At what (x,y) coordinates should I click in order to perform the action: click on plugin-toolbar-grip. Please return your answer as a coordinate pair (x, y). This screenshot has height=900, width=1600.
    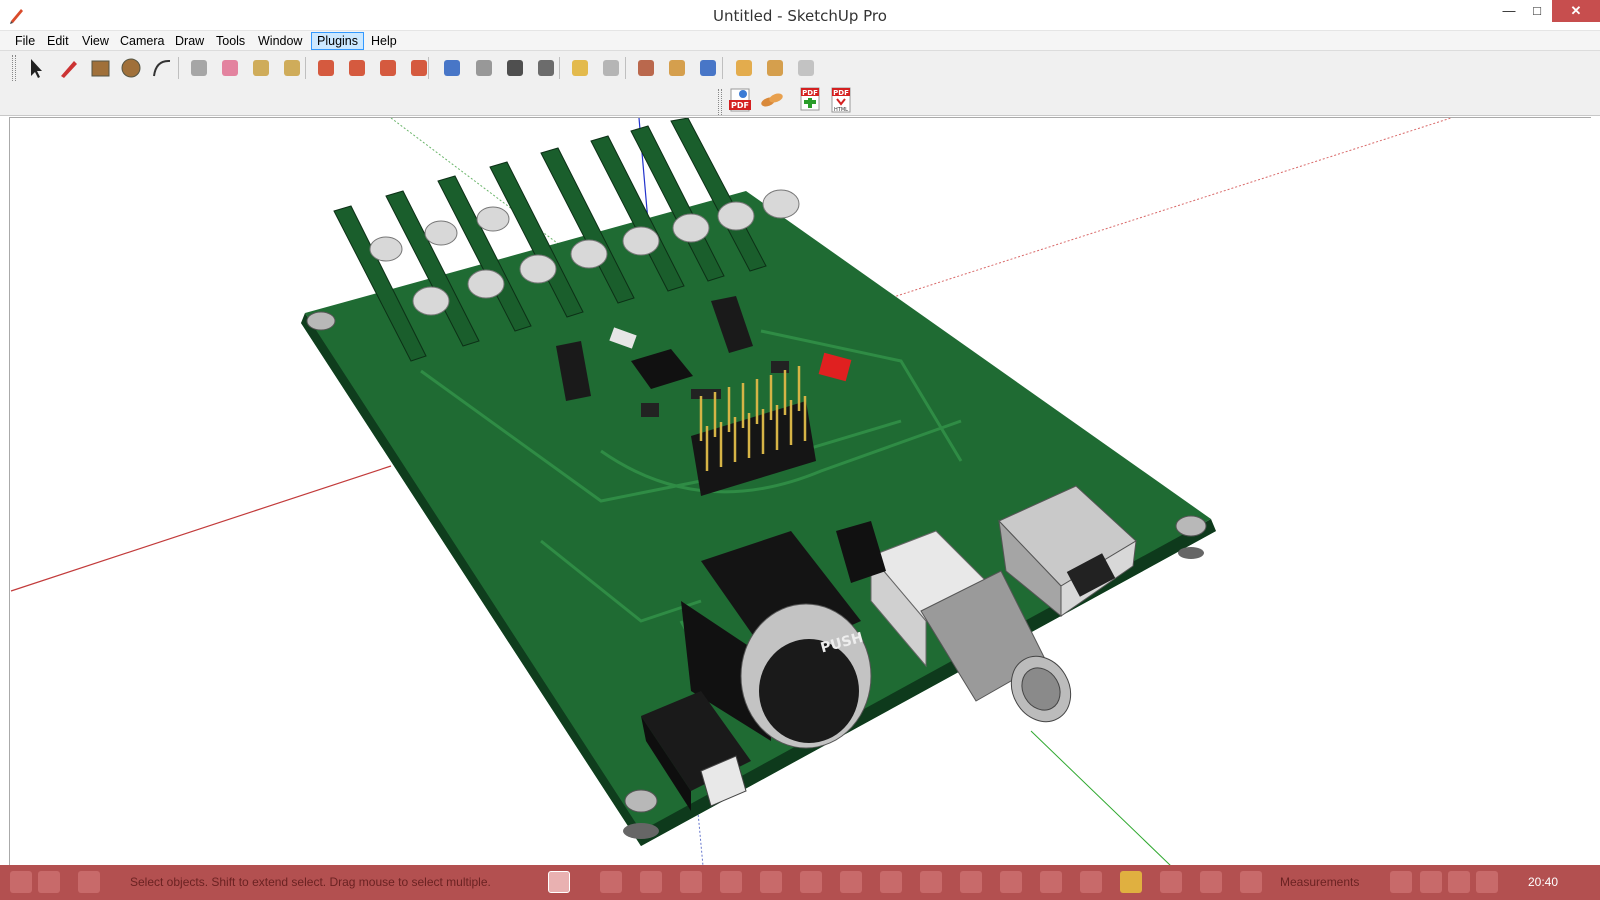
    Looking at the image, I should click on (720, 102).